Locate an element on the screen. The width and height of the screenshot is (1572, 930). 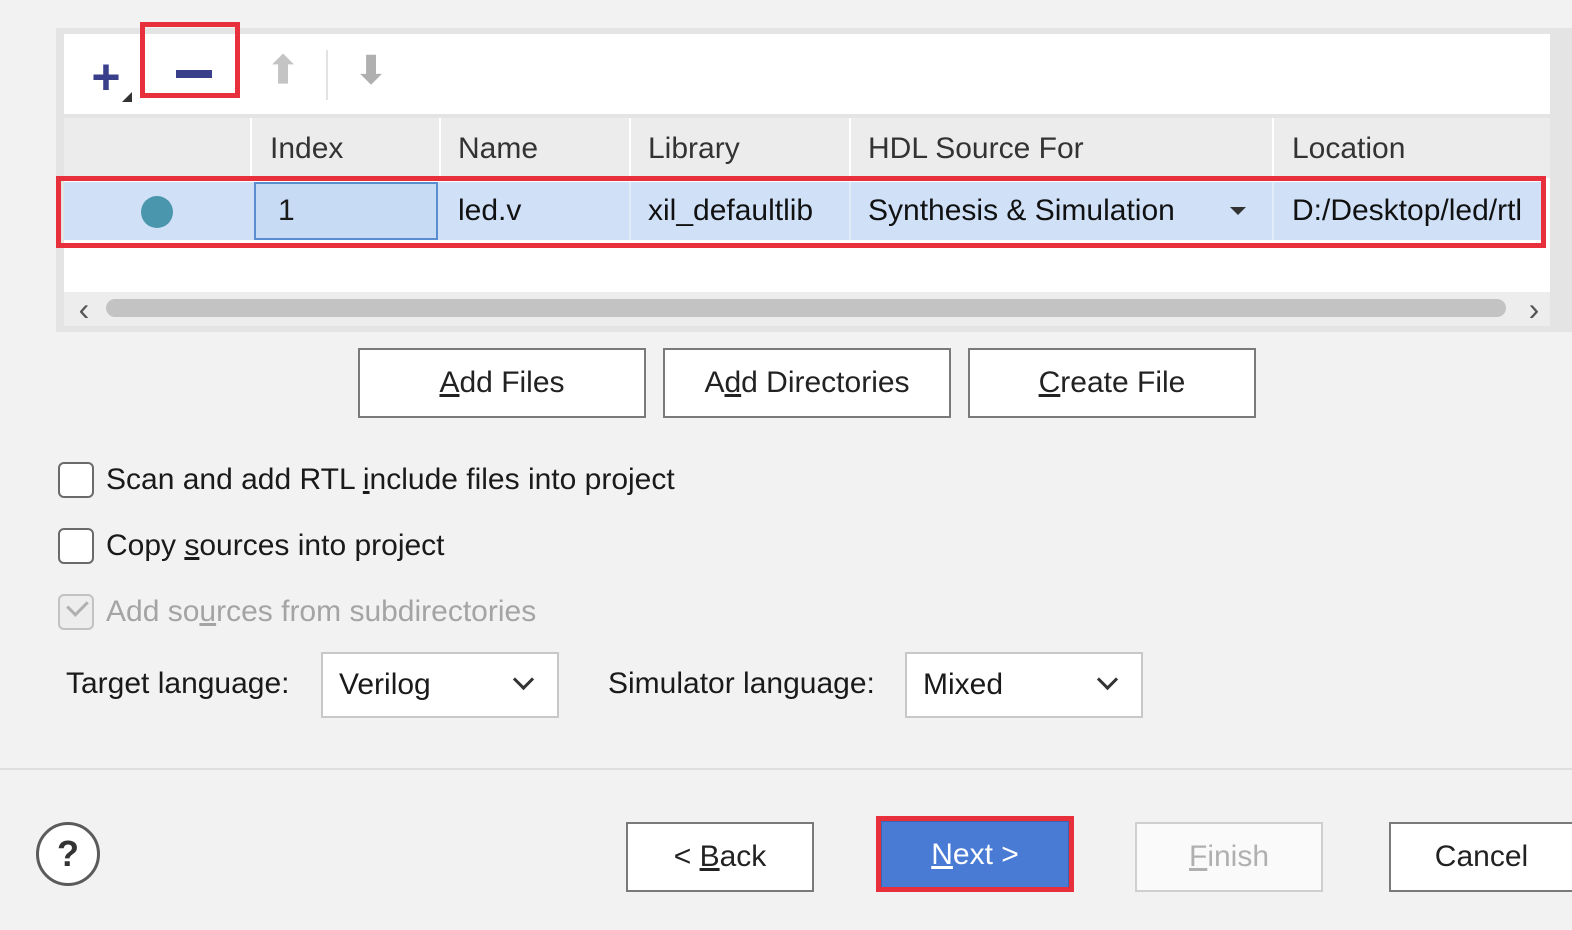
mnemonic-pre: < is located at coordinates (686, 856).